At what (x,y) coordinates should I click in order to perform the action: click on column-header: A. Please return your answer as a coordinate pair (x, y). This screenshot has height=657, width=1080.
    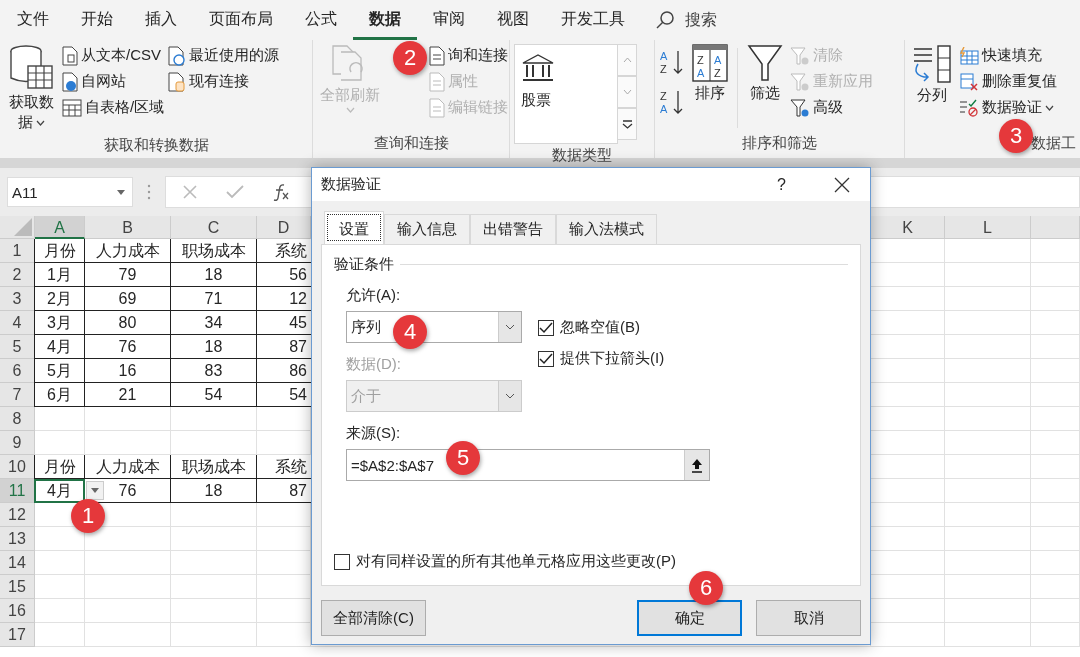
    Looking at the image, I should click on (60, 227).